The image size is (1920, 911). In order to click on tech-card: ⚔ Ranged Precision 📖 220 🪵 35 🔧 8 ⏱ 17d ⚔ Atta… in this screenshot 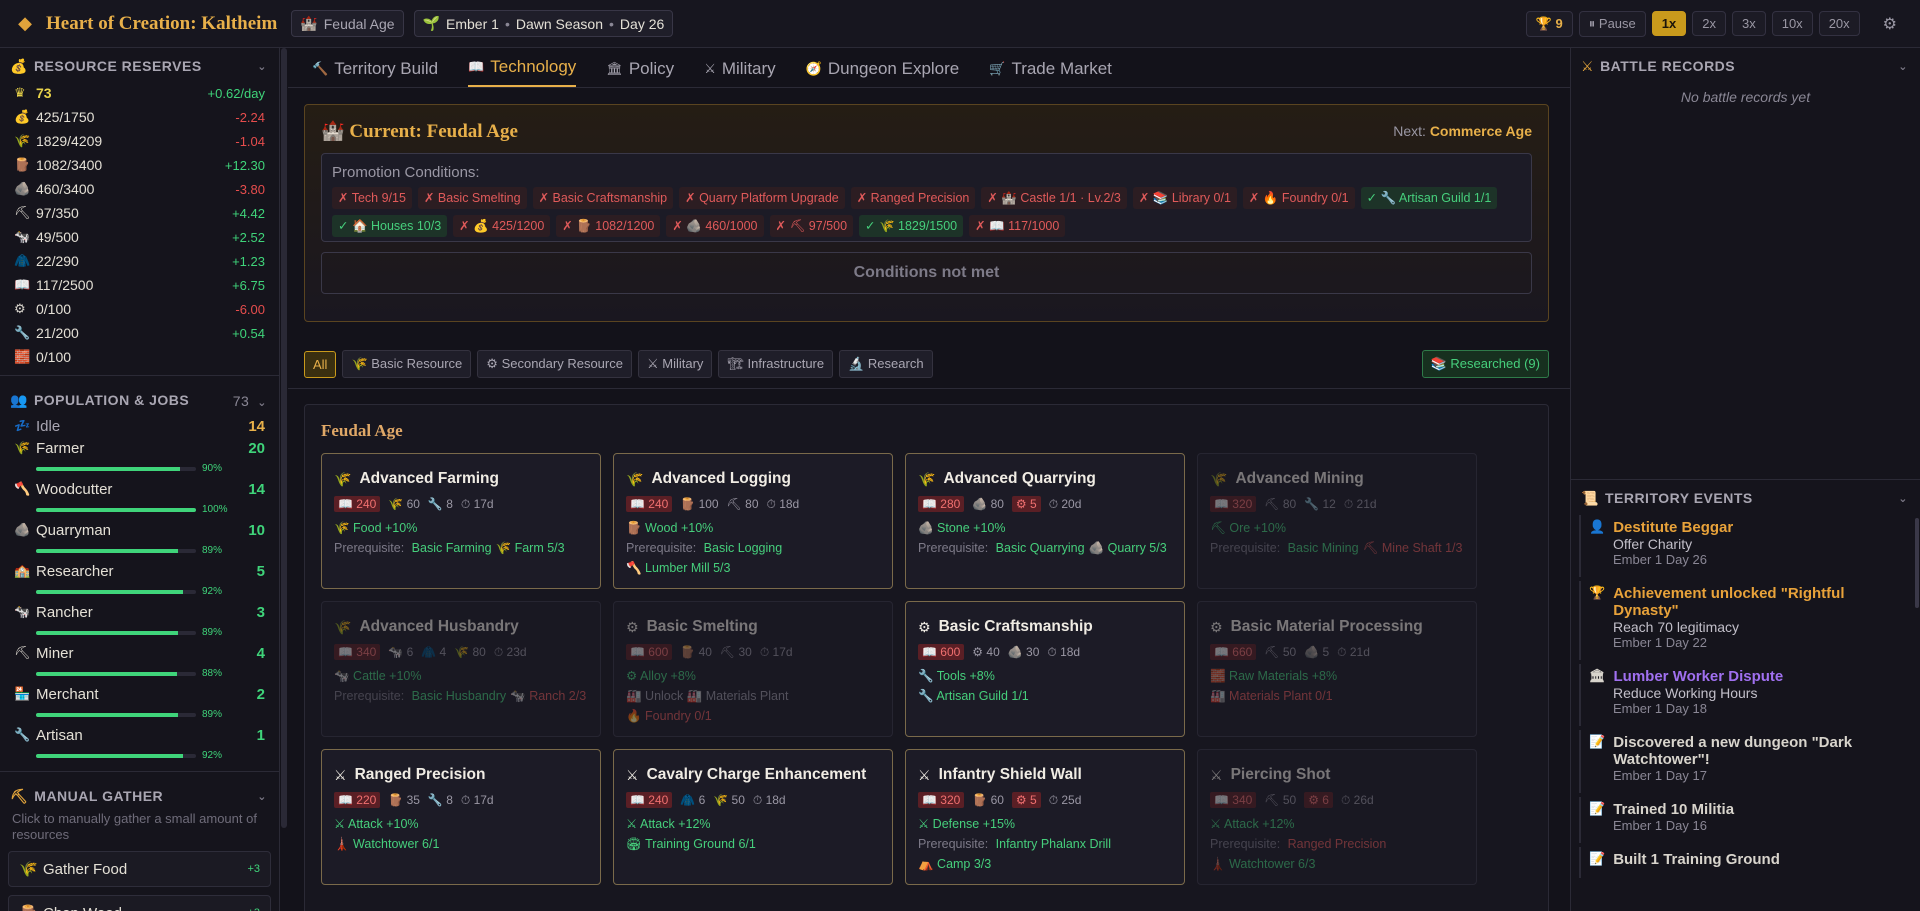, I will do `click(461, 817)`.